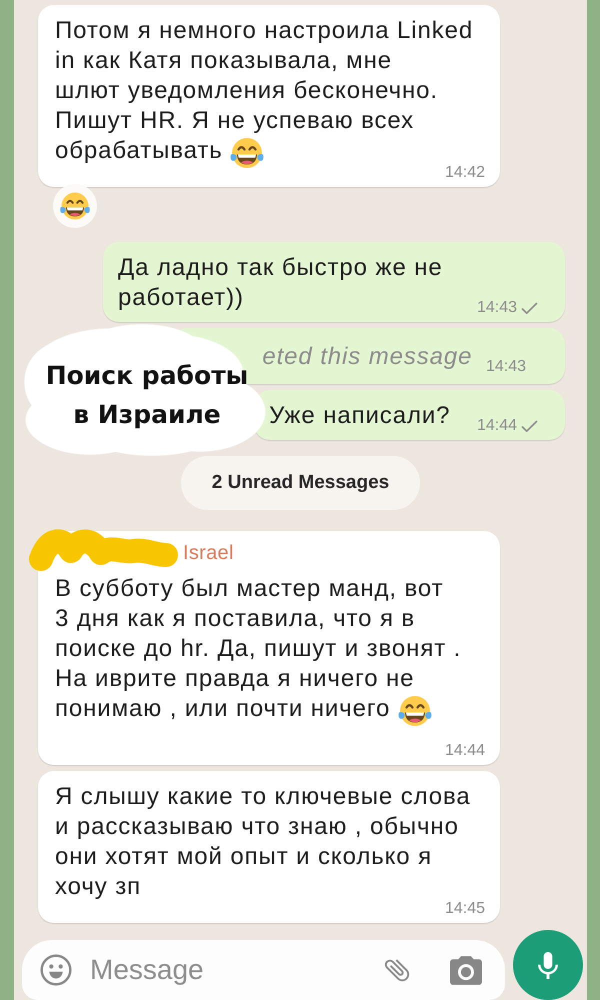 This screenshot has height=1000, width=600. Describe the element at coordinates (147, 395) in the screenshot. I see `caption-text: Поиск работы в Израиле` at that location.